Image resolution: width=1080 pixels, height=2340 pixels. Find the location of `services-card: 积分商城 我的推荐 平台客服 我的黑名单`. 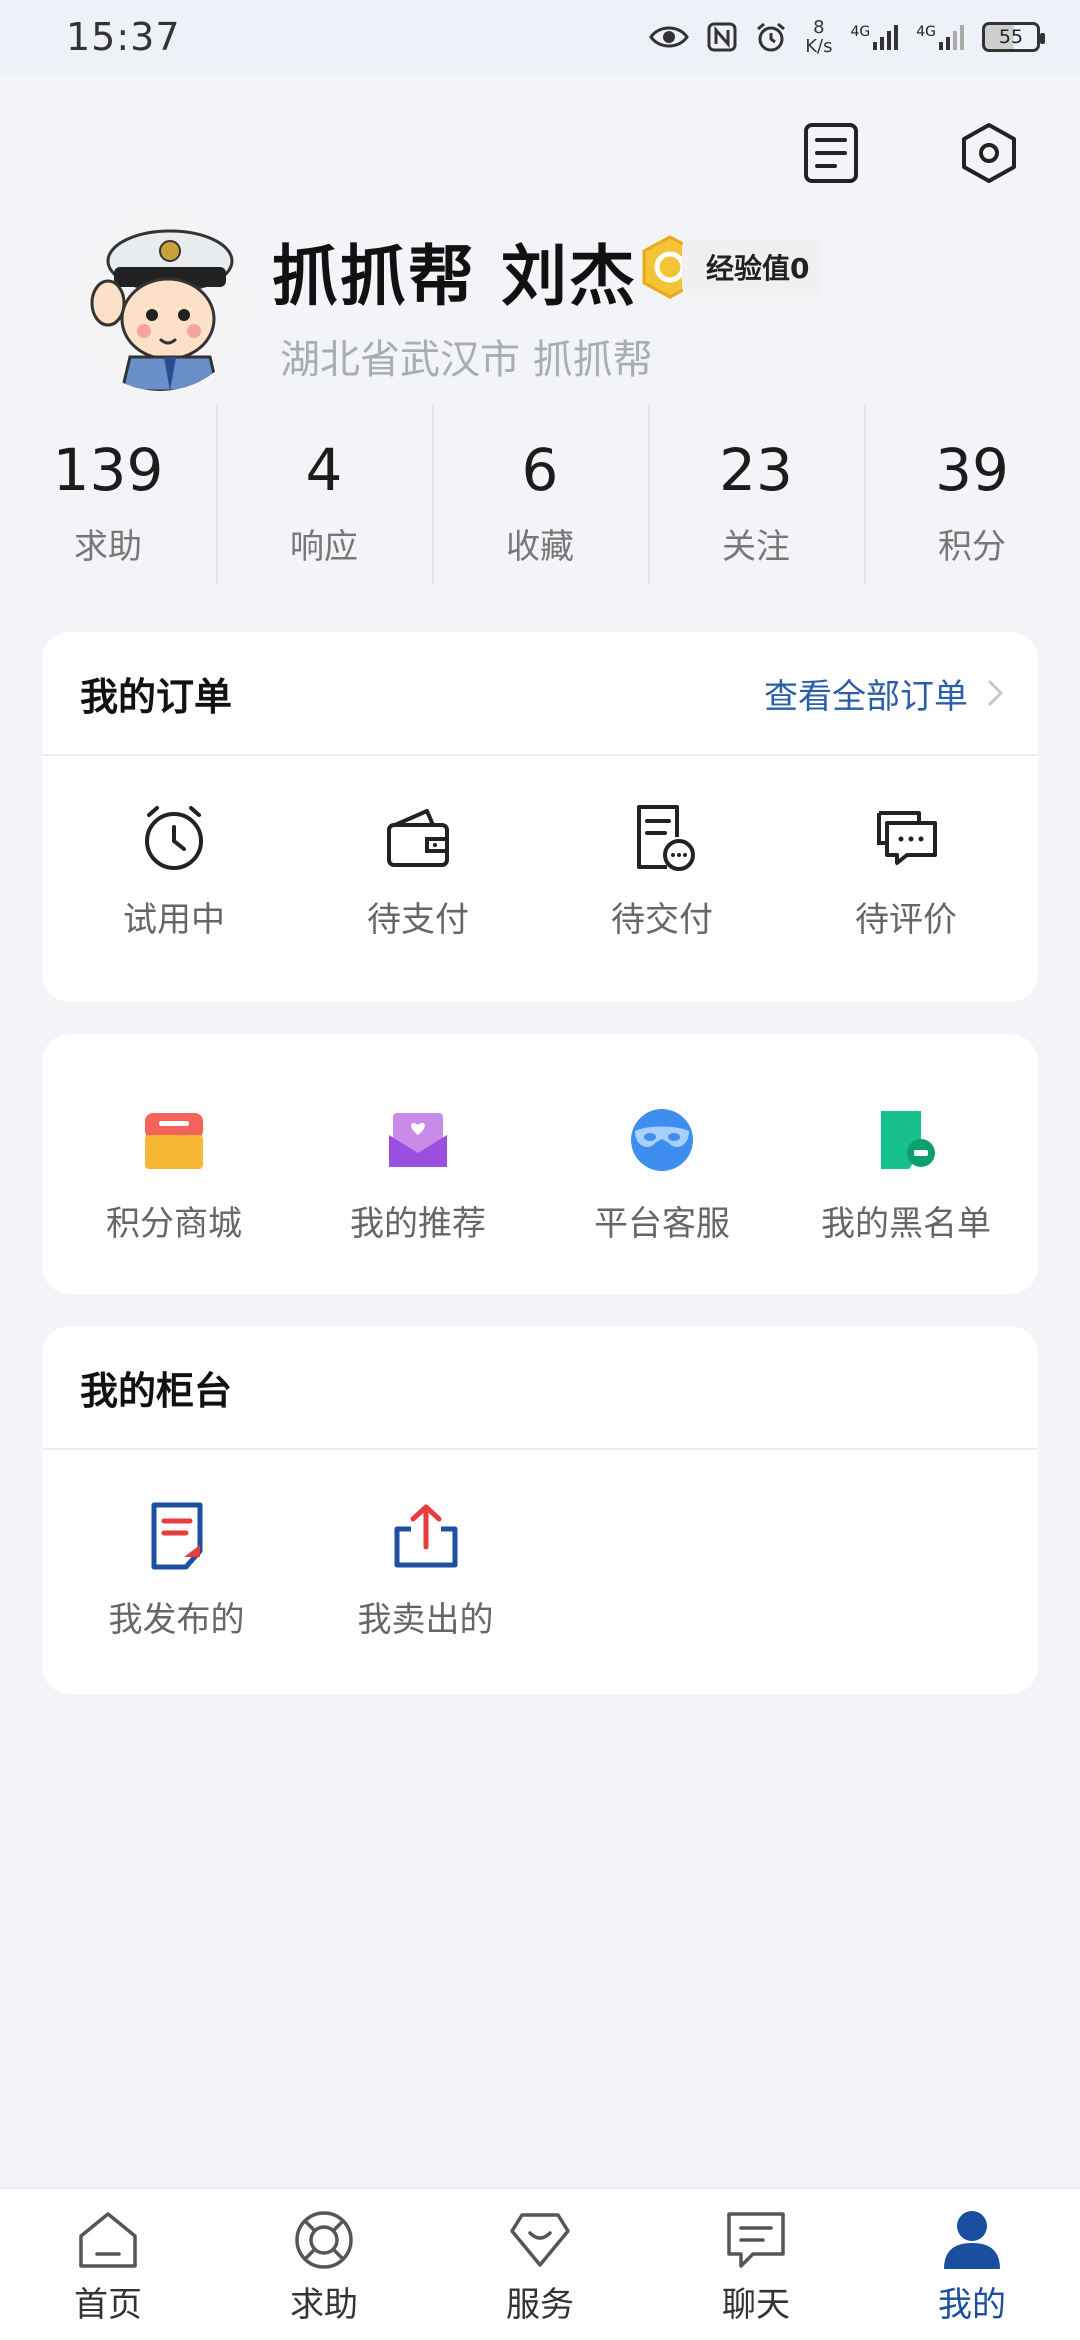

services-card: 积分商城 我的推荐 平台客服 我的黑名单 is located at coordinates (540, 1164).